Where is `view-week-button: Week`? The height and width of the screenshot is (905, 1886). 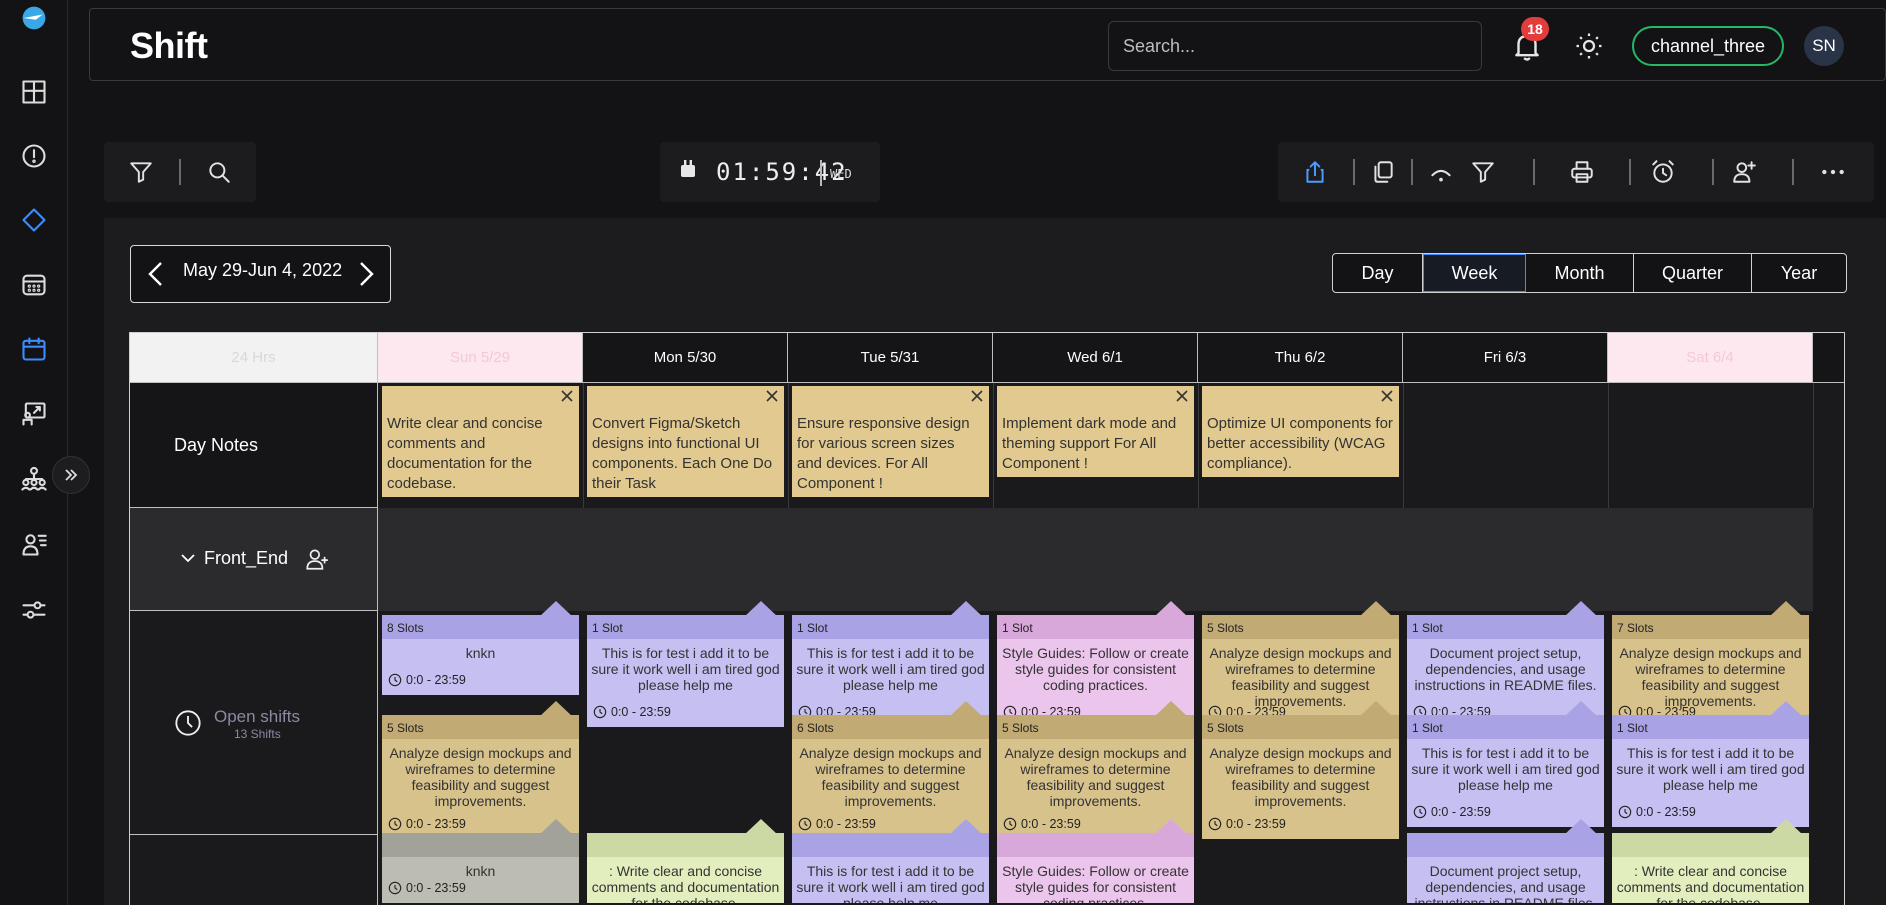
view-week-button: Week is located at coordinates (1474, 273).